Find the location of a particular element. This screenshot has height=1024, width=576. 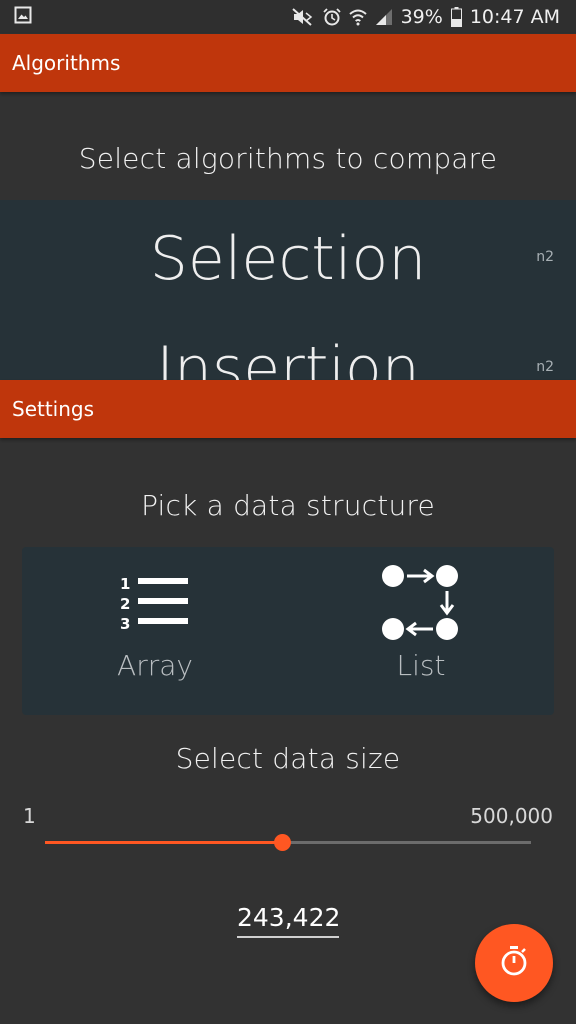

svg-text: 2 is located at coordinates (125, 604).